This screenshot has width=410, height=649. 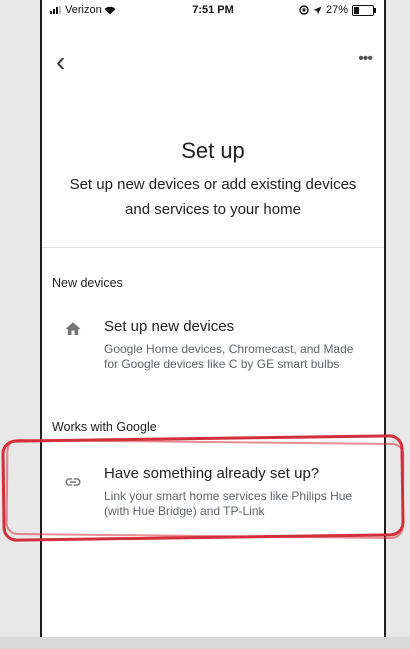 I want to click on home-icon, so click(x=73, y=328).